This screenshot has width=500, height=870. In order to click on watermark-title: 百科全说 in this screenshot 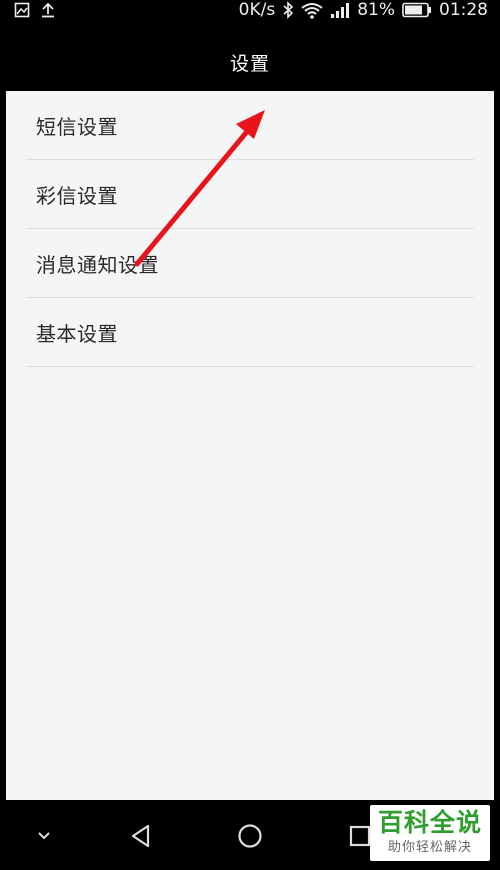, I will do `click(429, 822)`.